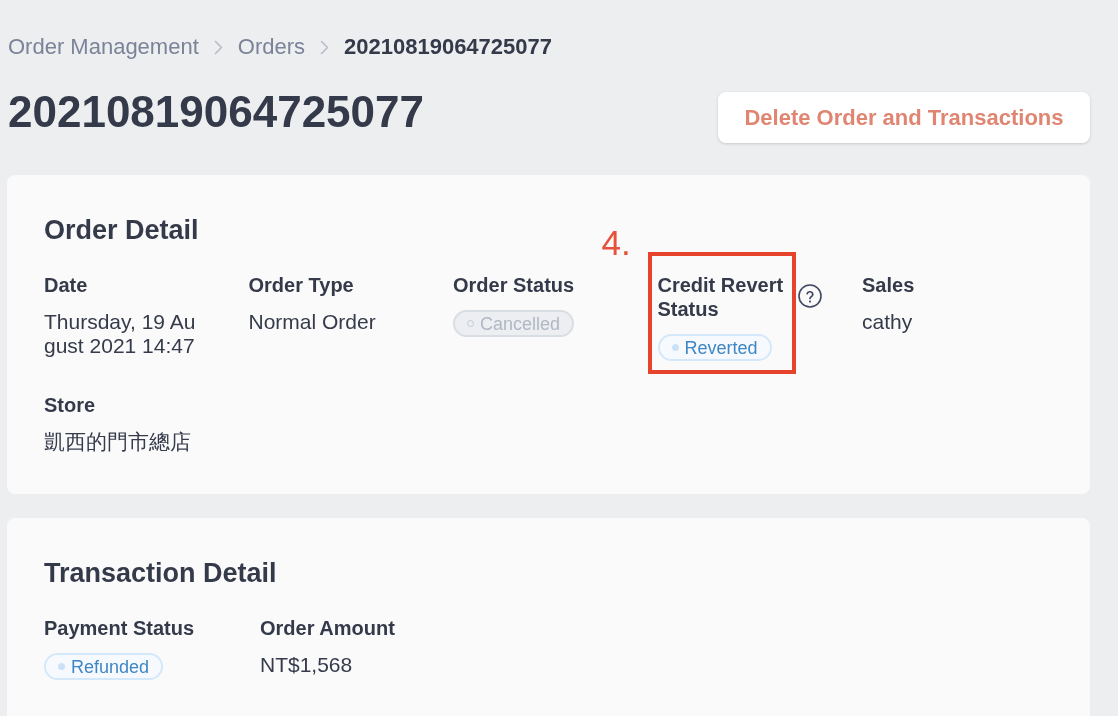 This screenshot has height=716, width=1118. I want to click on field-value: Thursday, 19 August 2021 14:47, so click(120, 334).